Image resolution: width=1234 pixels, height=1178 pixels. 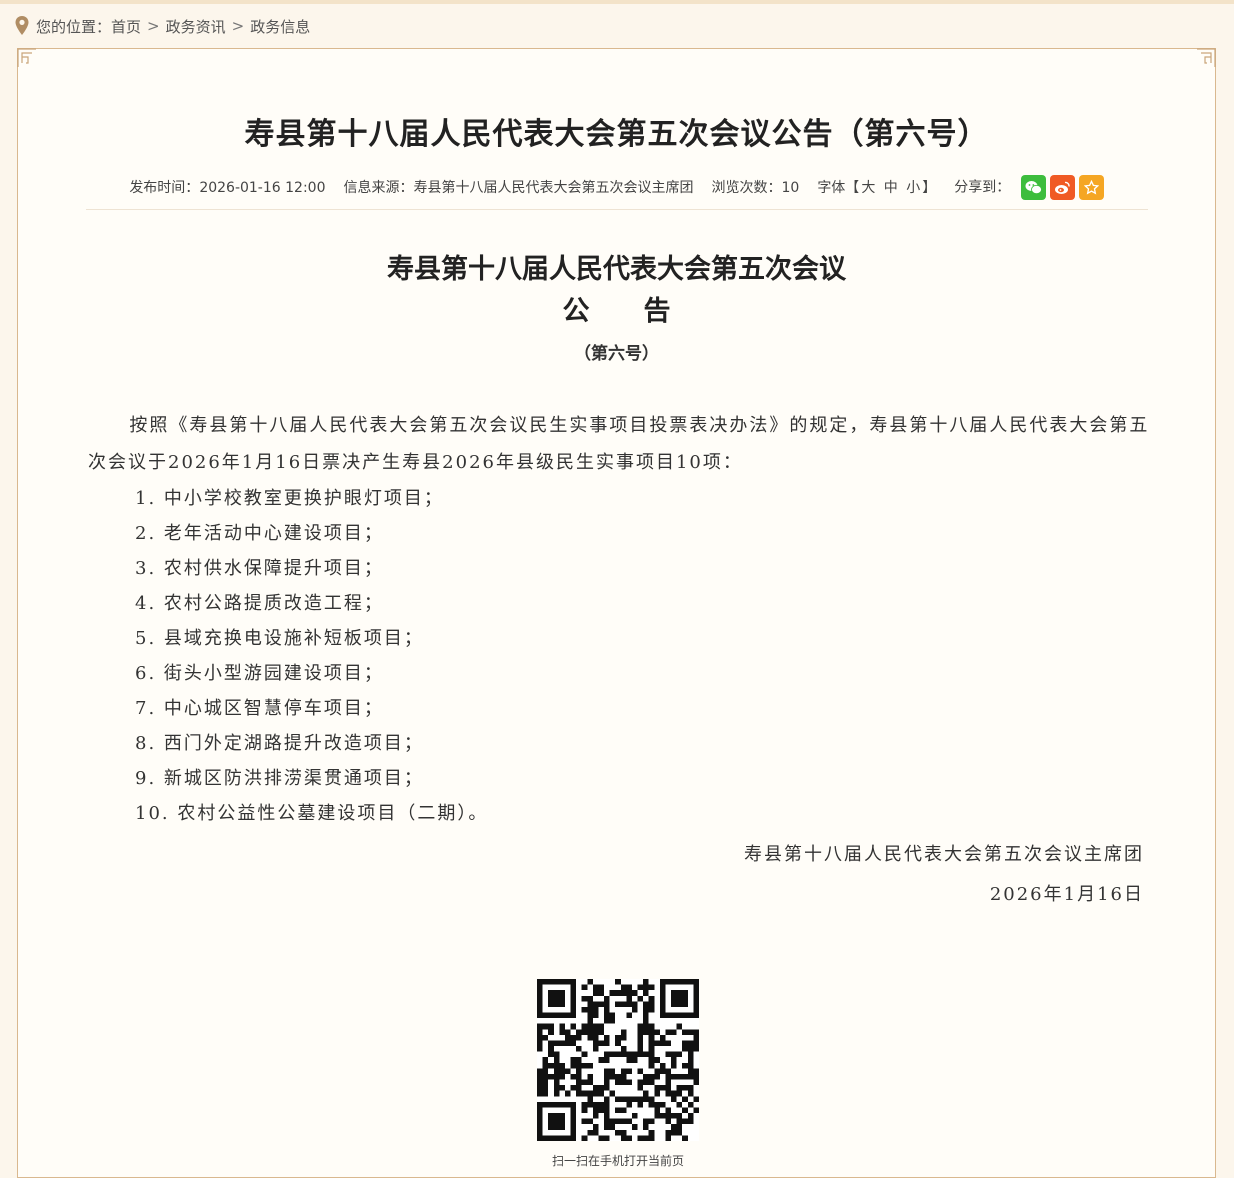 I want to click on list-item: 6. 街头小型游园建设项目；, so click(x=259, y=673).